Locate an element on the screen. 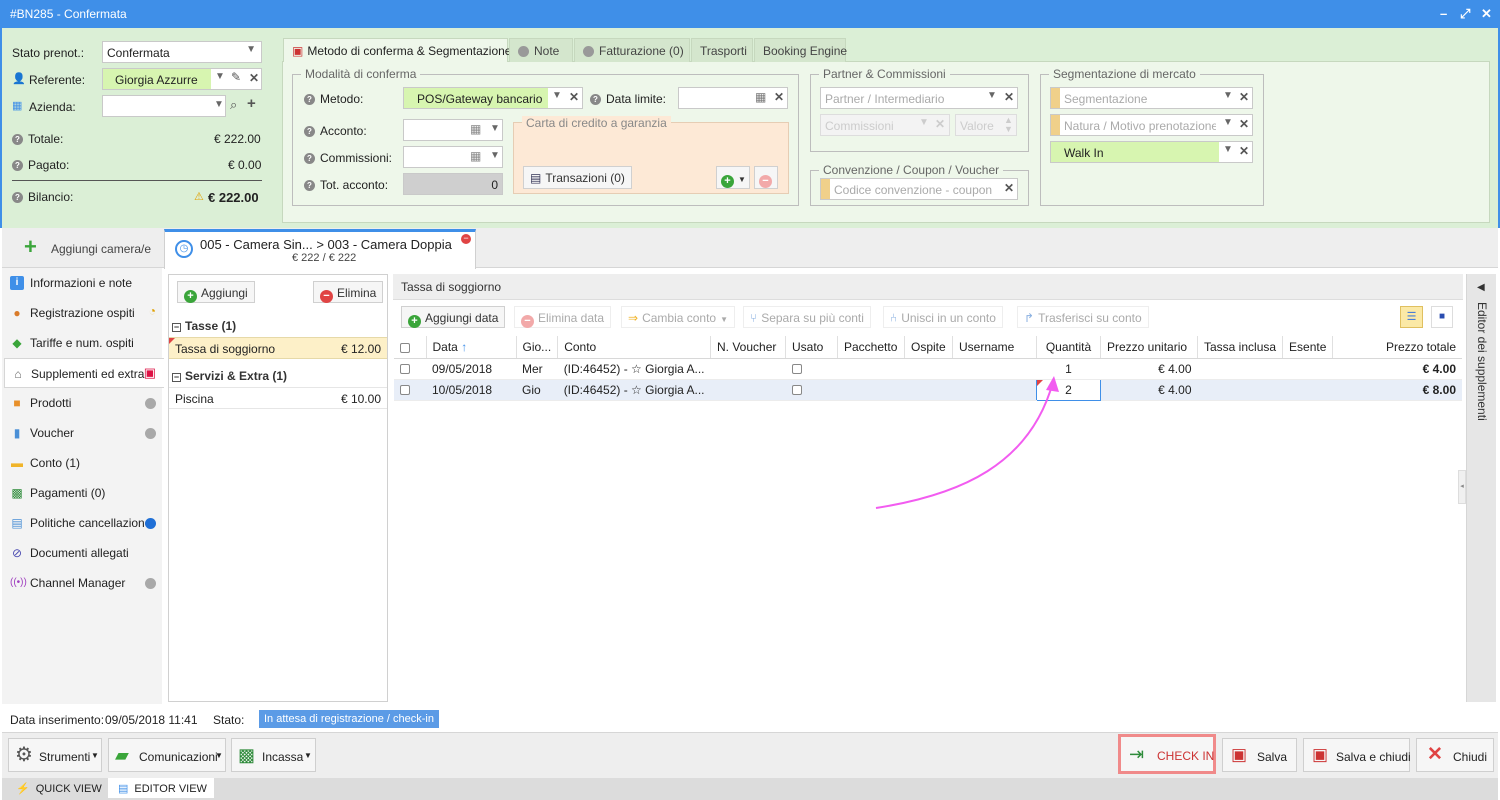 This screenshot has height=800, width=1500. commissioni-input: ▦ ▼ is located at coordinates (453, 157).